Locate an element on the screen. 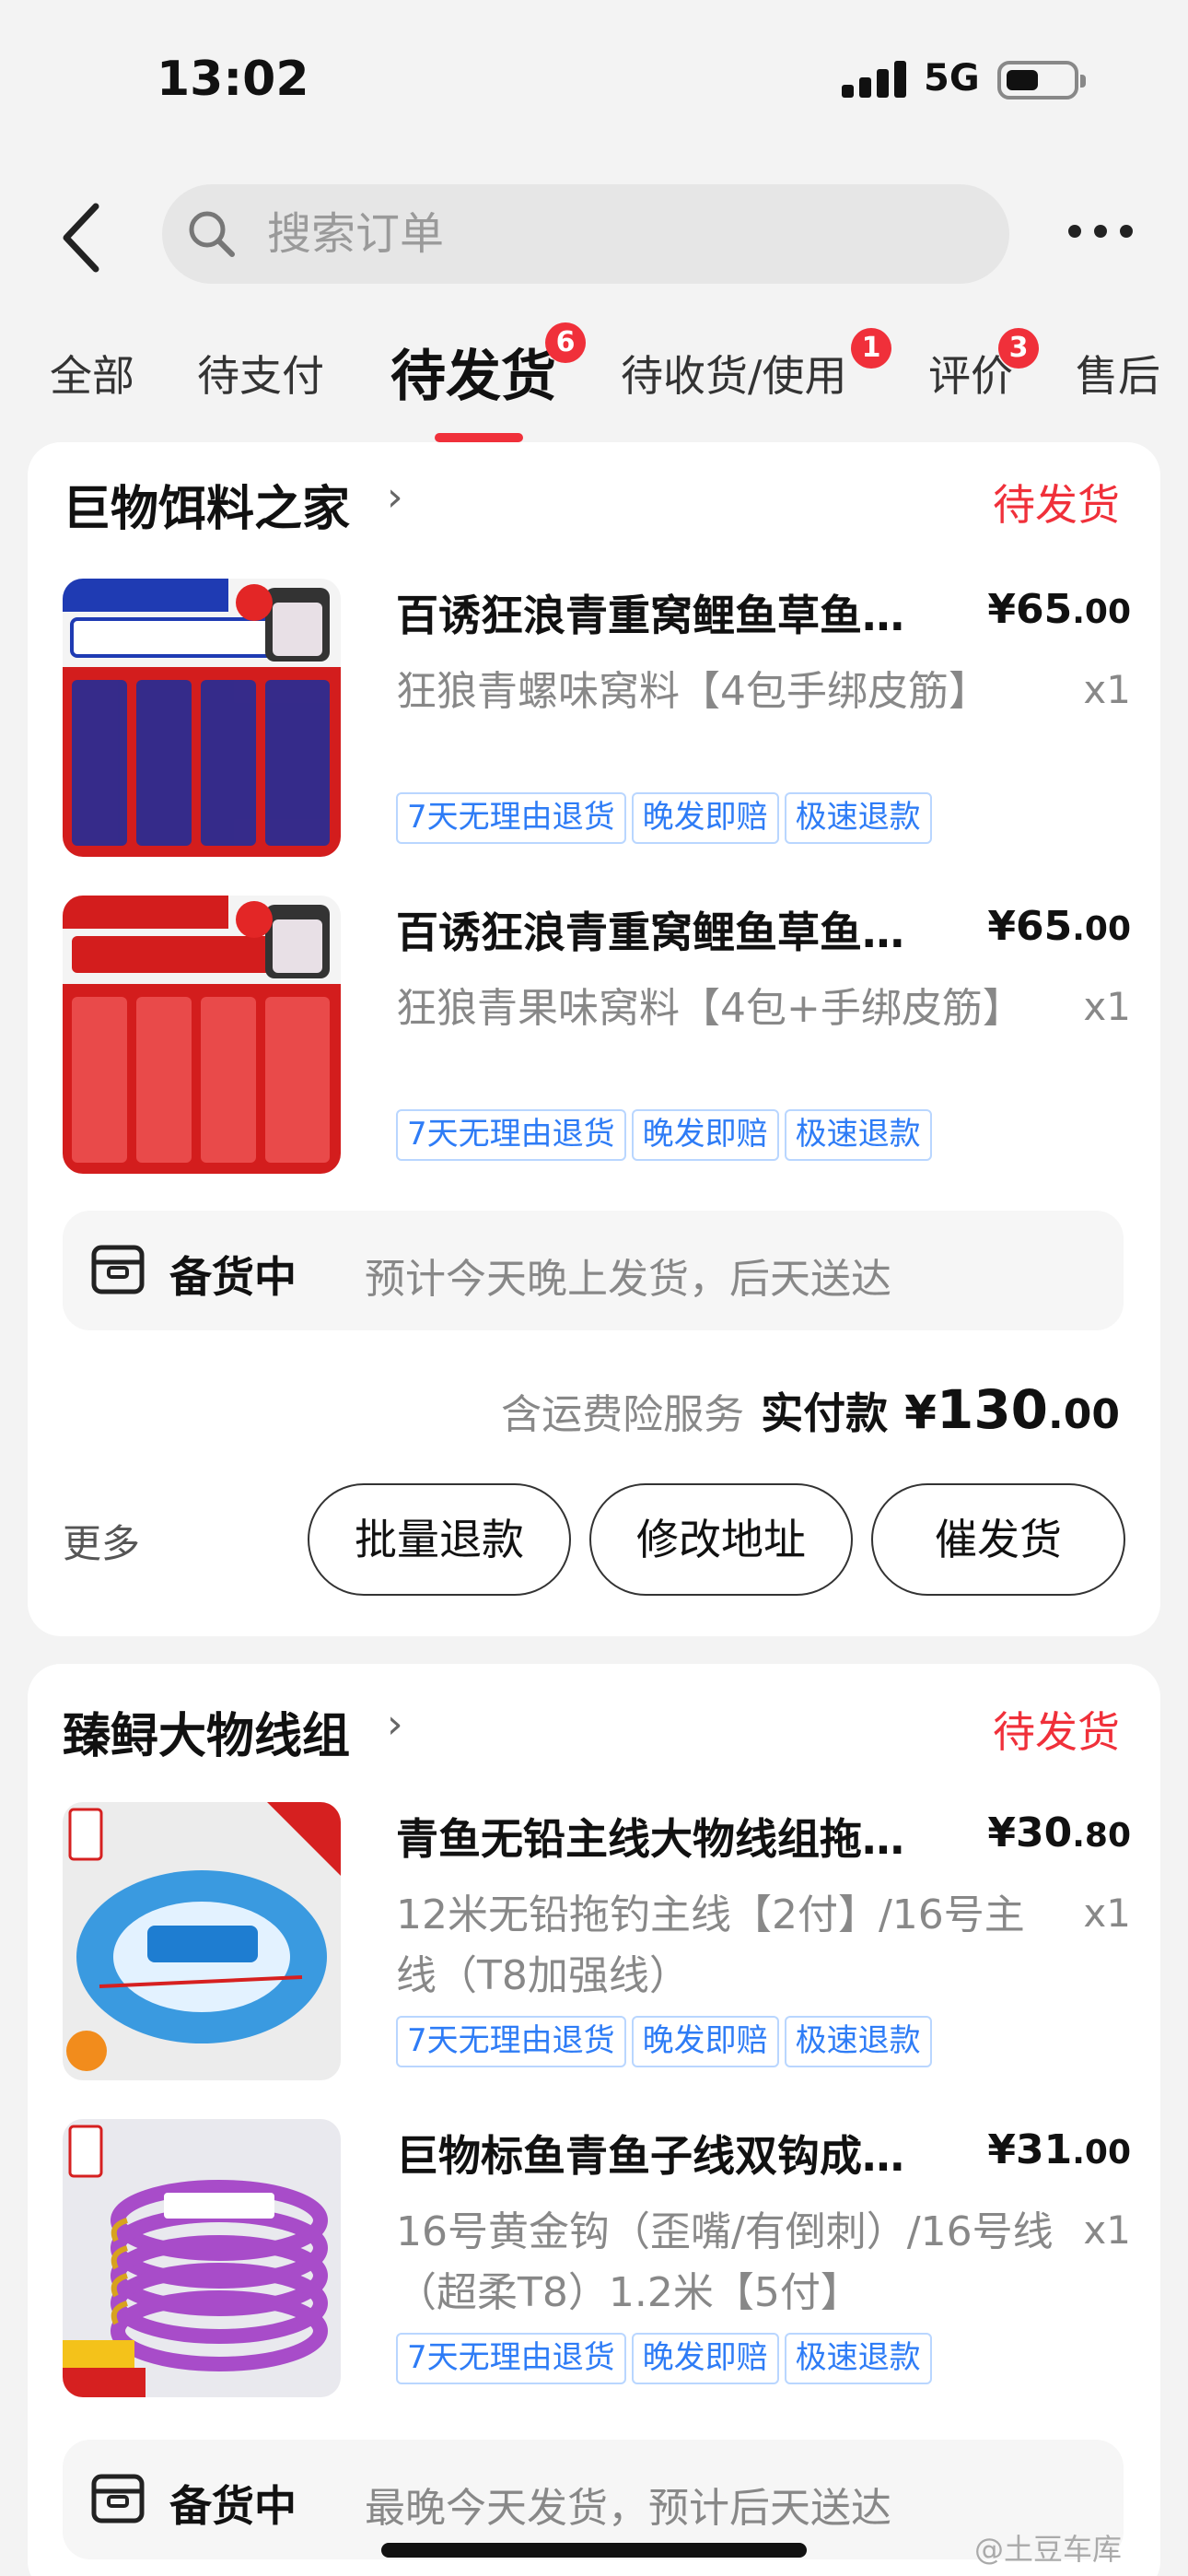 The width and height of the screenshot is (1188, 2576). search-input is located at coordinates (617, 234).